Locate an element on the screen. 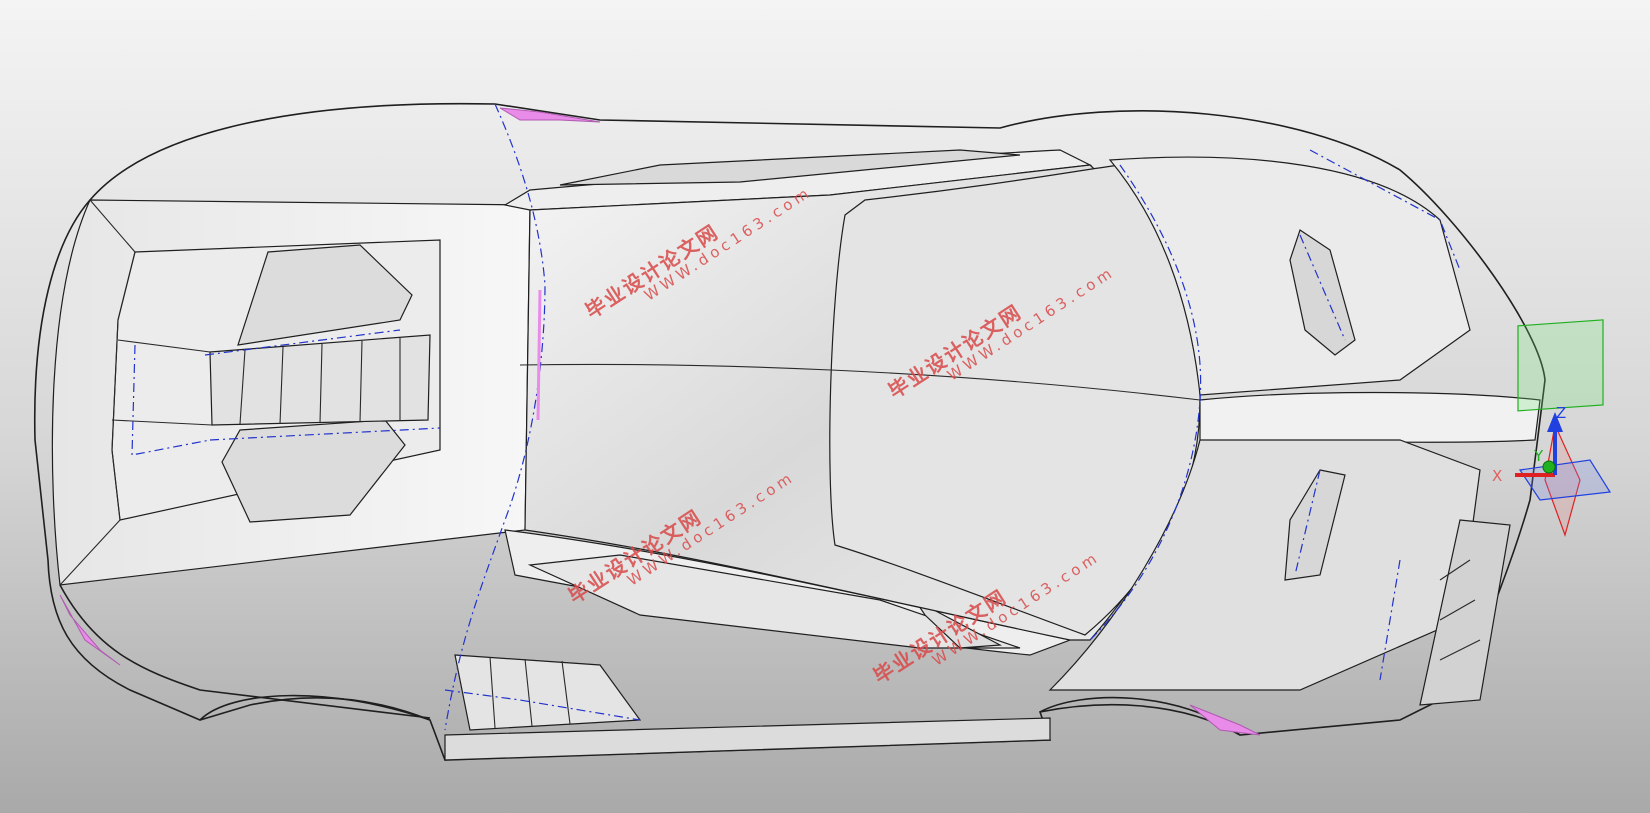 This screenshot has width=1650, height=813. highlight-face-front is located at coordinates (1225, 720).